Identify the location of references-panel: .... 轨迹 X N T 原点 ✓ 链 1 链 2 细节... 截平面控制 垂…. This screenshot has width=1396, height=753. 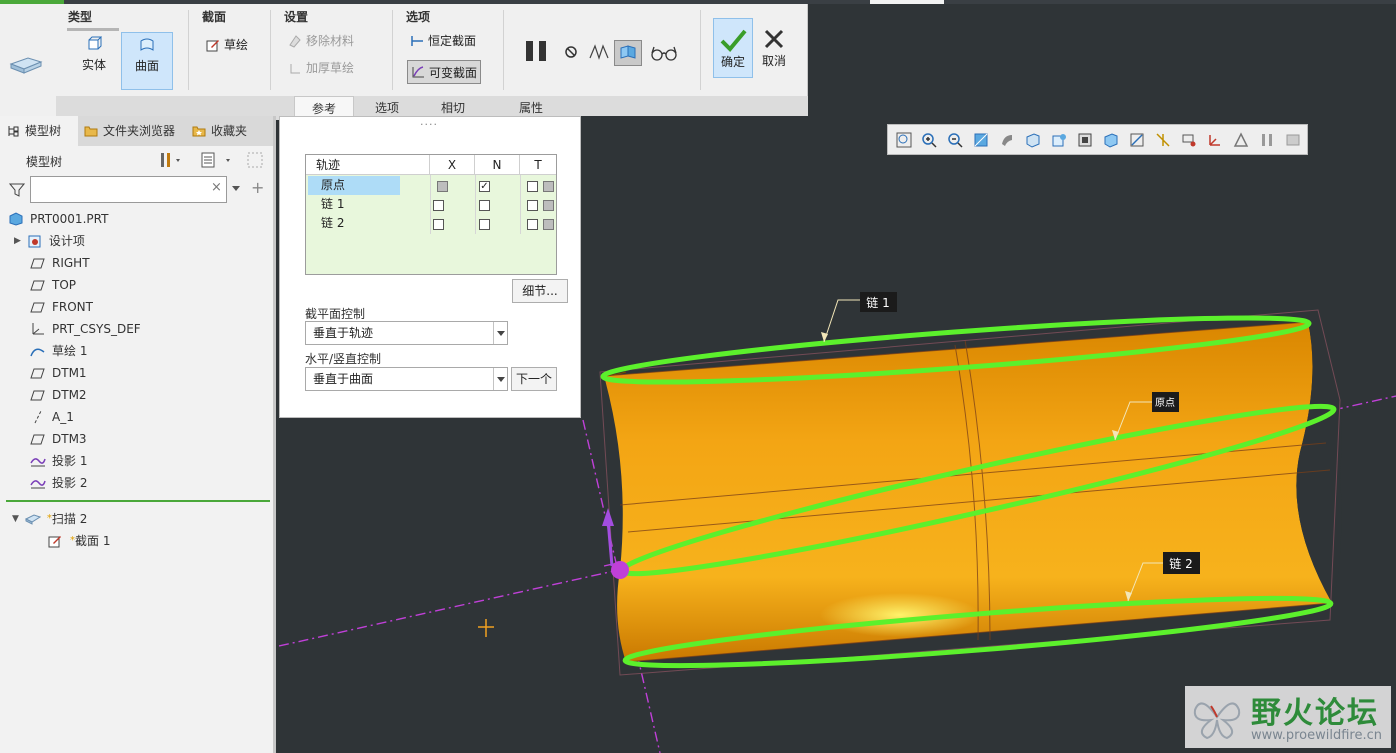
(430, 266).